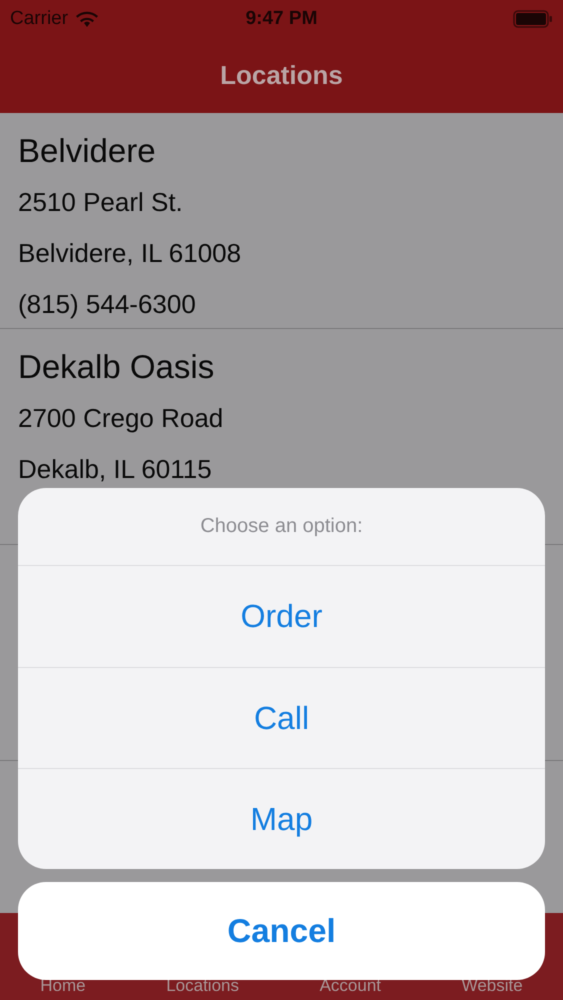 This screenshot has width=563, height=1000. I want to click on action-button: Order, so click(281, 616).